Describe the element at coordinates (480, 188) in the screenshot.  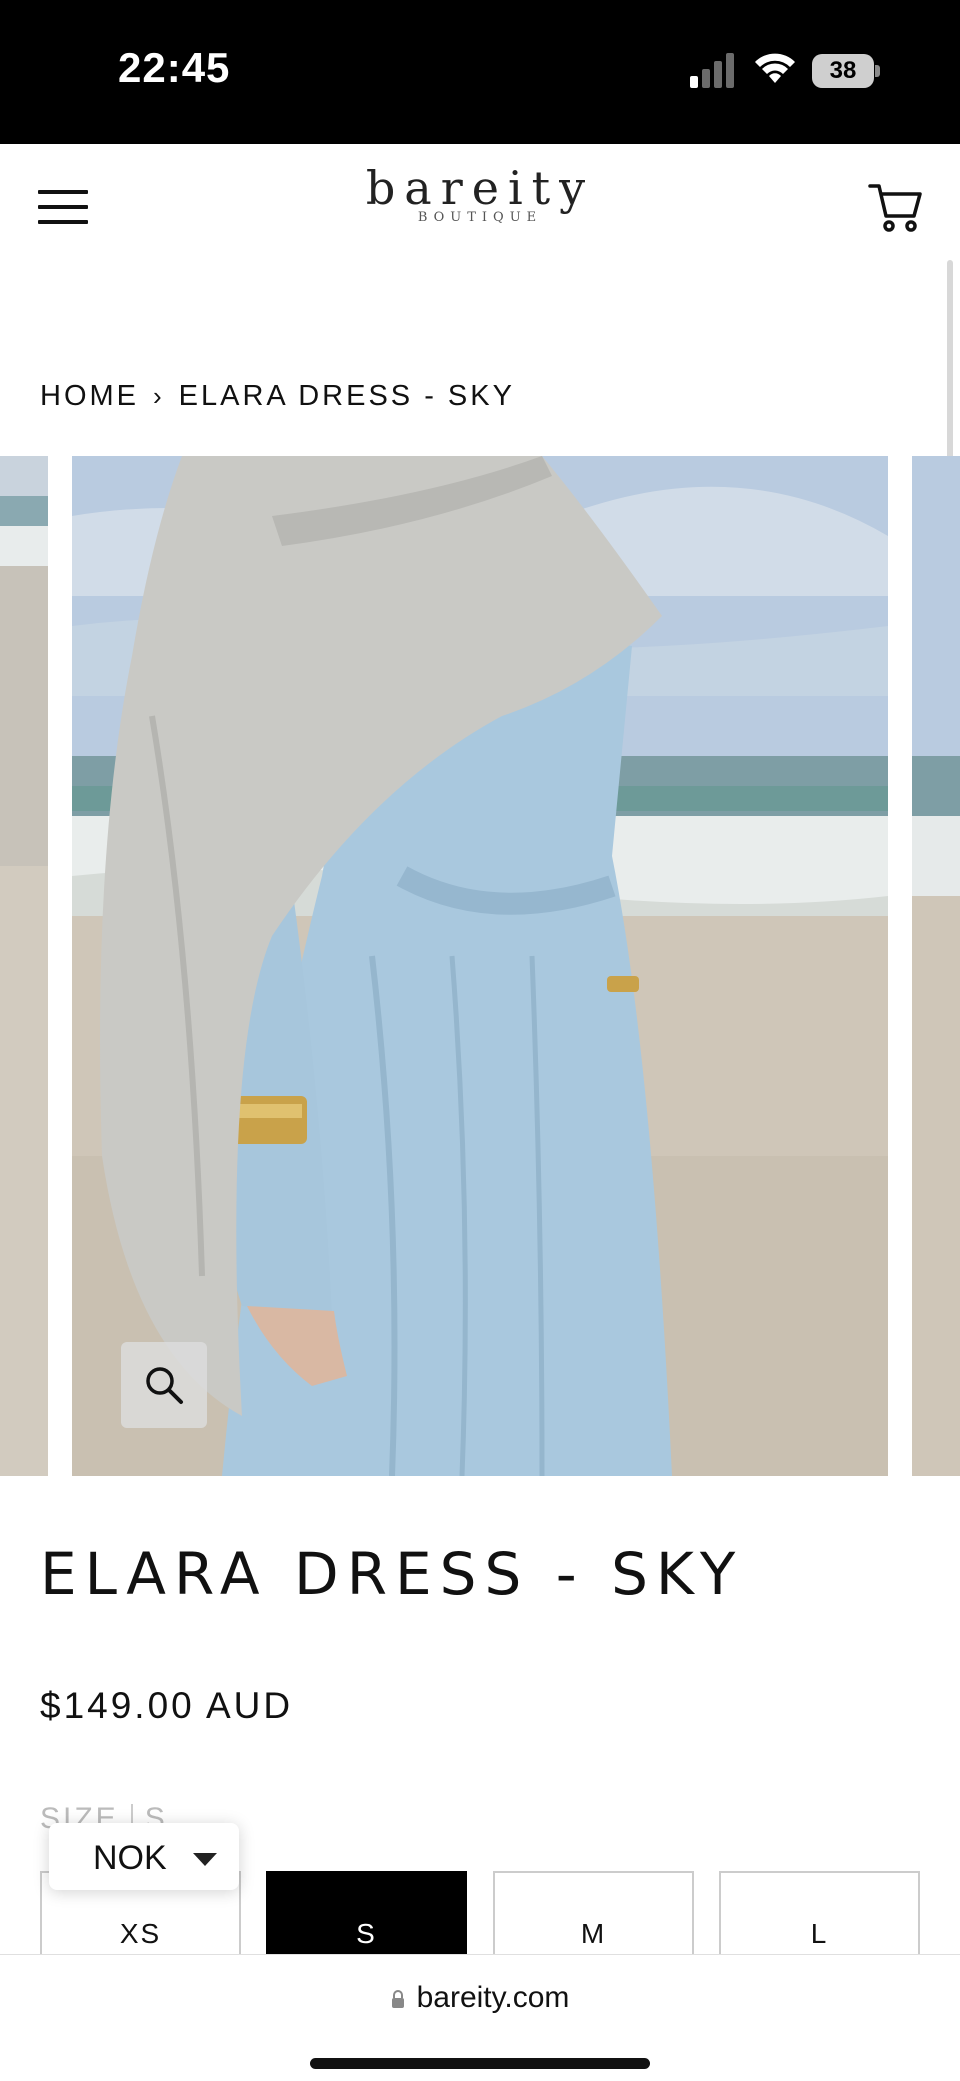
I see `logo-wordmark: bareity` at that location.